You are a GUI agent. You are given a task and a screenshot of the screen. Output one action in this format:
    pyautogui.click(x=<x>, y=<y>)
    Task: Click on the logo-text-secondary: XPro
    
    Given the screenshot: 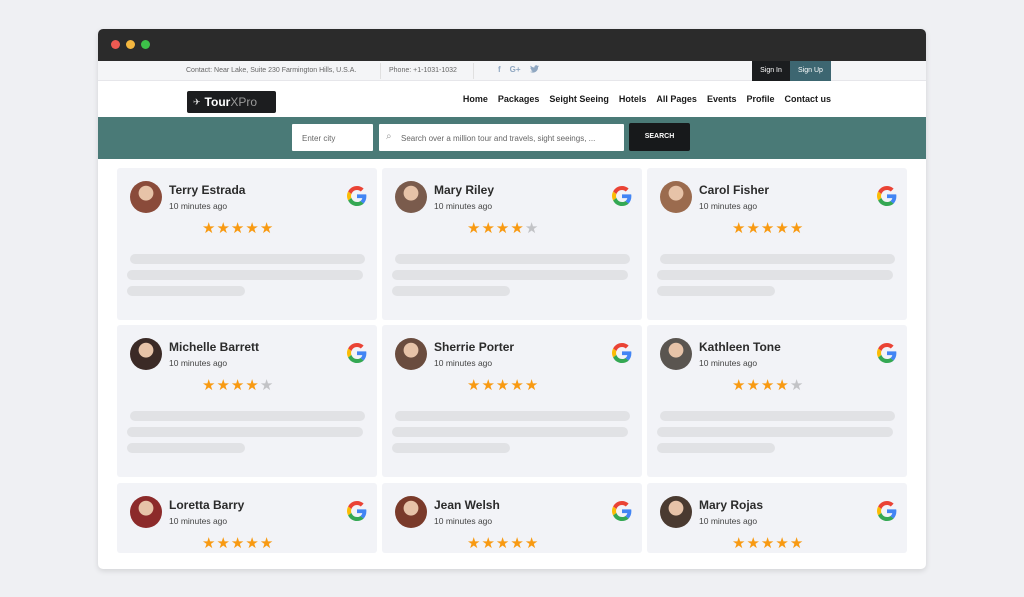 What is the action you would take?
    pyautogui.click(x=244, y=102)
    